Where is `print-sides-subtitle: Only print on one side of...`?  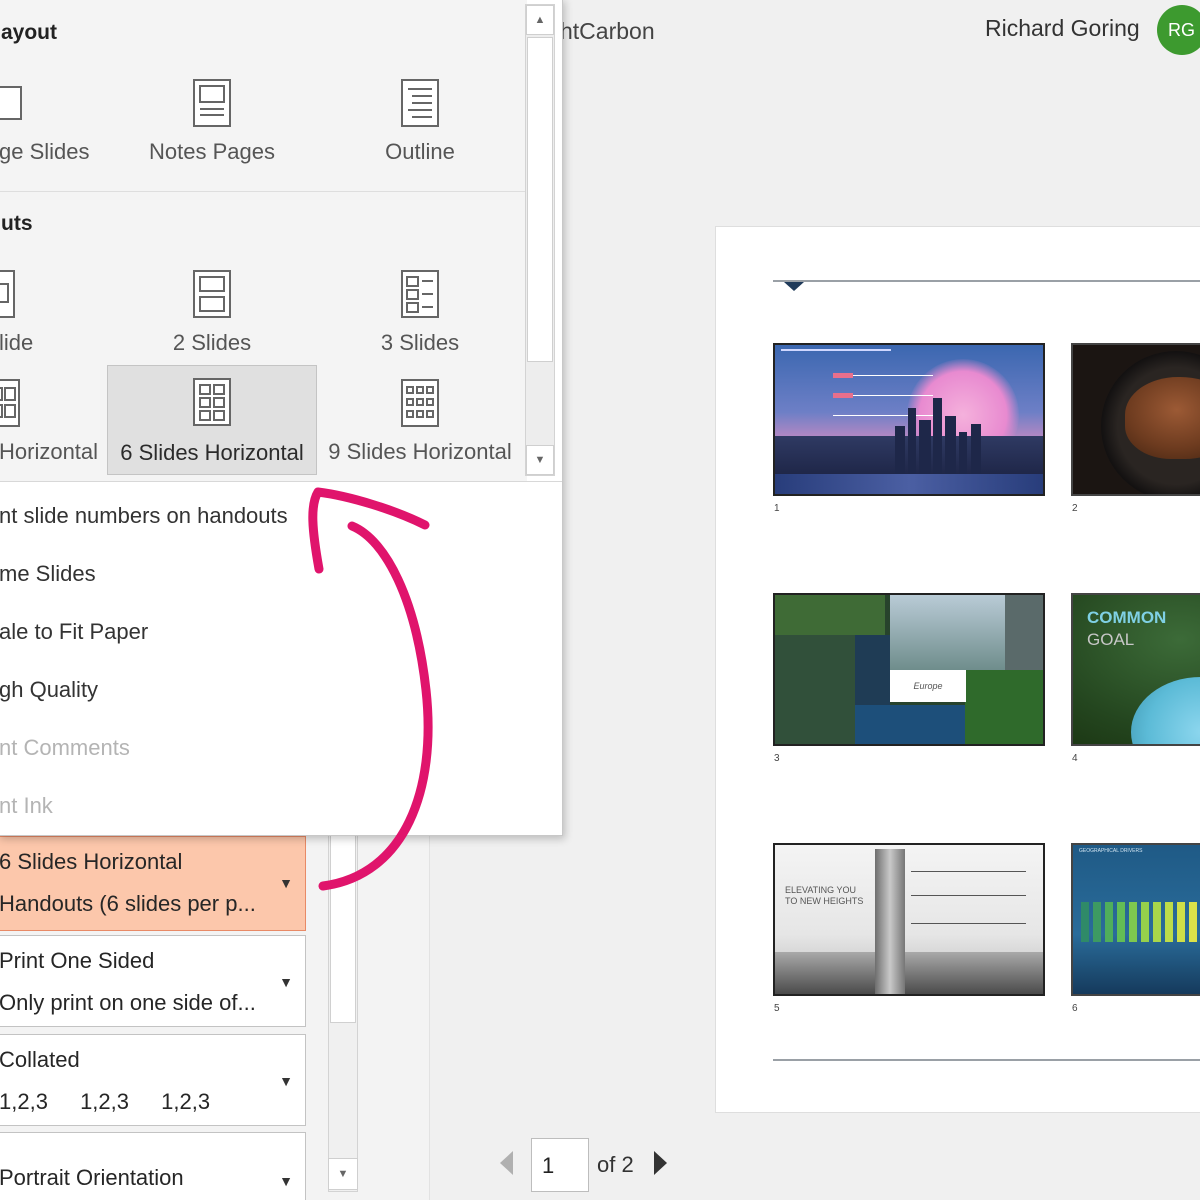
print-sides-subtitle: Only print on one side of... is located at coordinates (128, 1002).